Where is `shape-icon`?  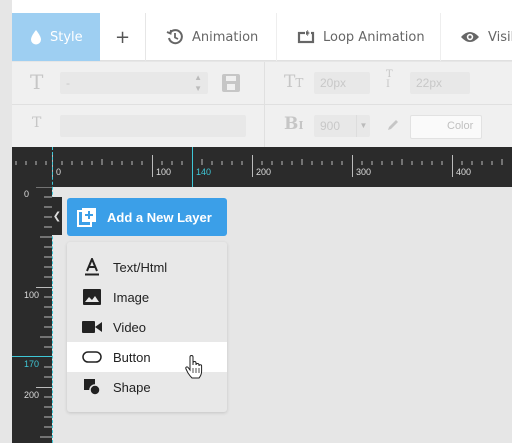 shape-icon is located at coordinates (92, 387).